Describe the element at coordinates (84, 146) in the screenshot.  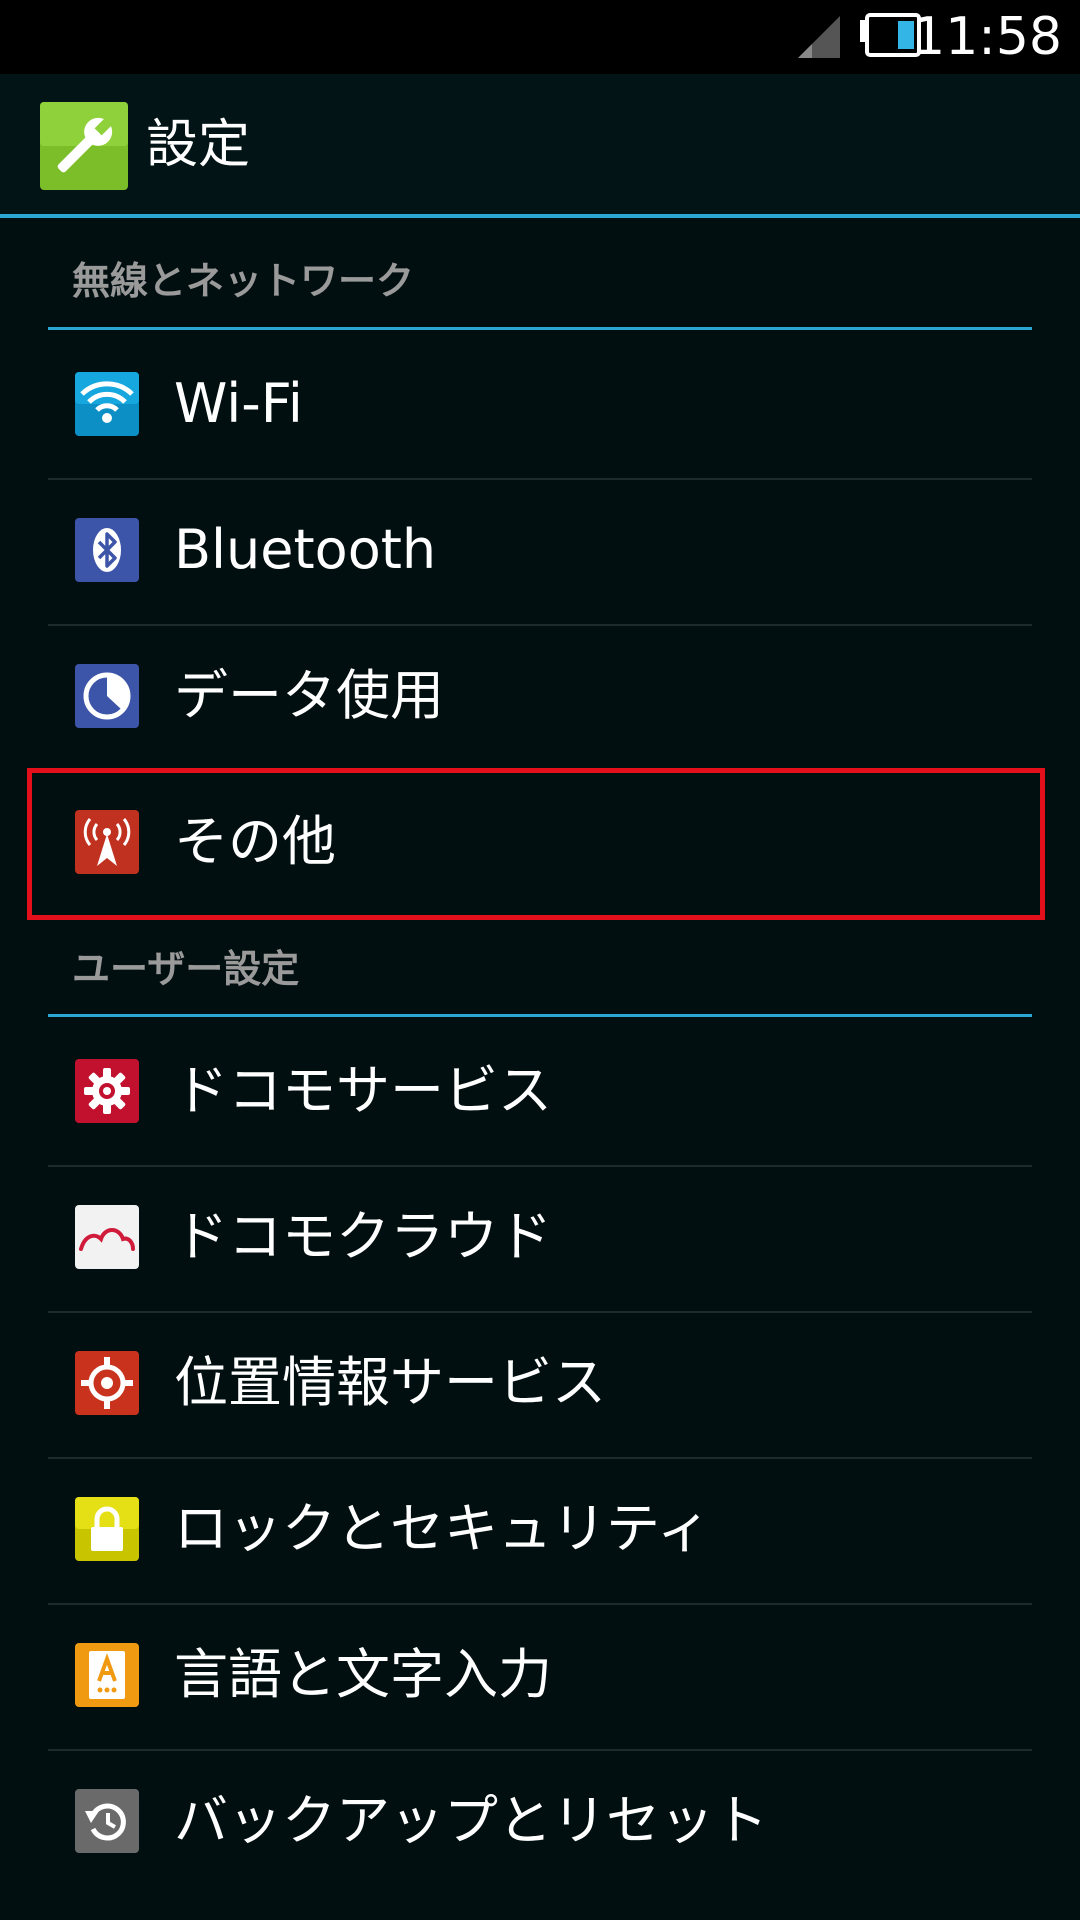
I see `wrench-icon` at that location.